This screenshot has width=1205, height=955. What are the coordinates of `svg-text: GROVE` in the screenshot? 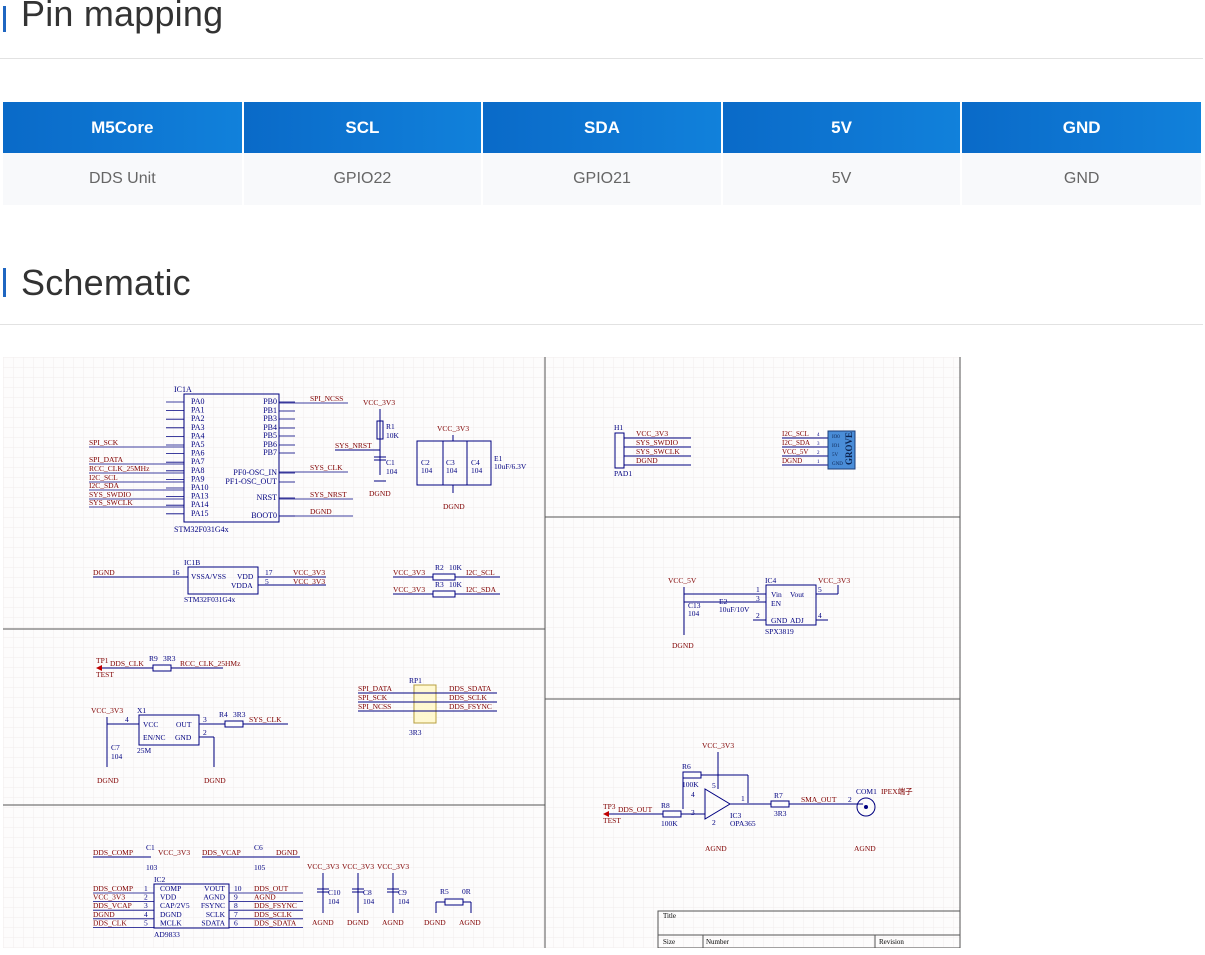 It's located at (849, 448).